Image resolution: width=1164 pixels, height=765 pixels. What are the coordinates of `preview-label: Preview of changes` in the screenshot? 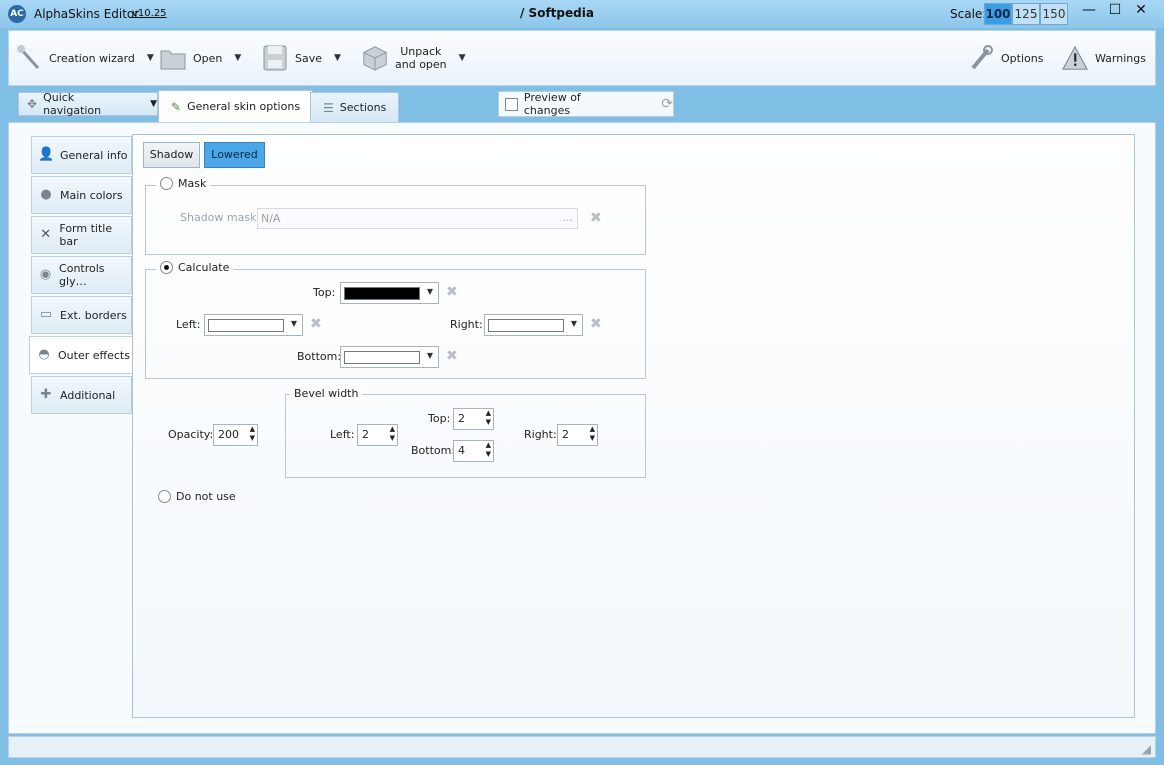 It's located at (552, 104).